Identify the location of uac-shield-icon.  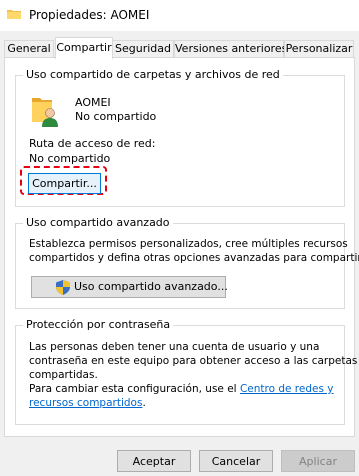
(63, 287).